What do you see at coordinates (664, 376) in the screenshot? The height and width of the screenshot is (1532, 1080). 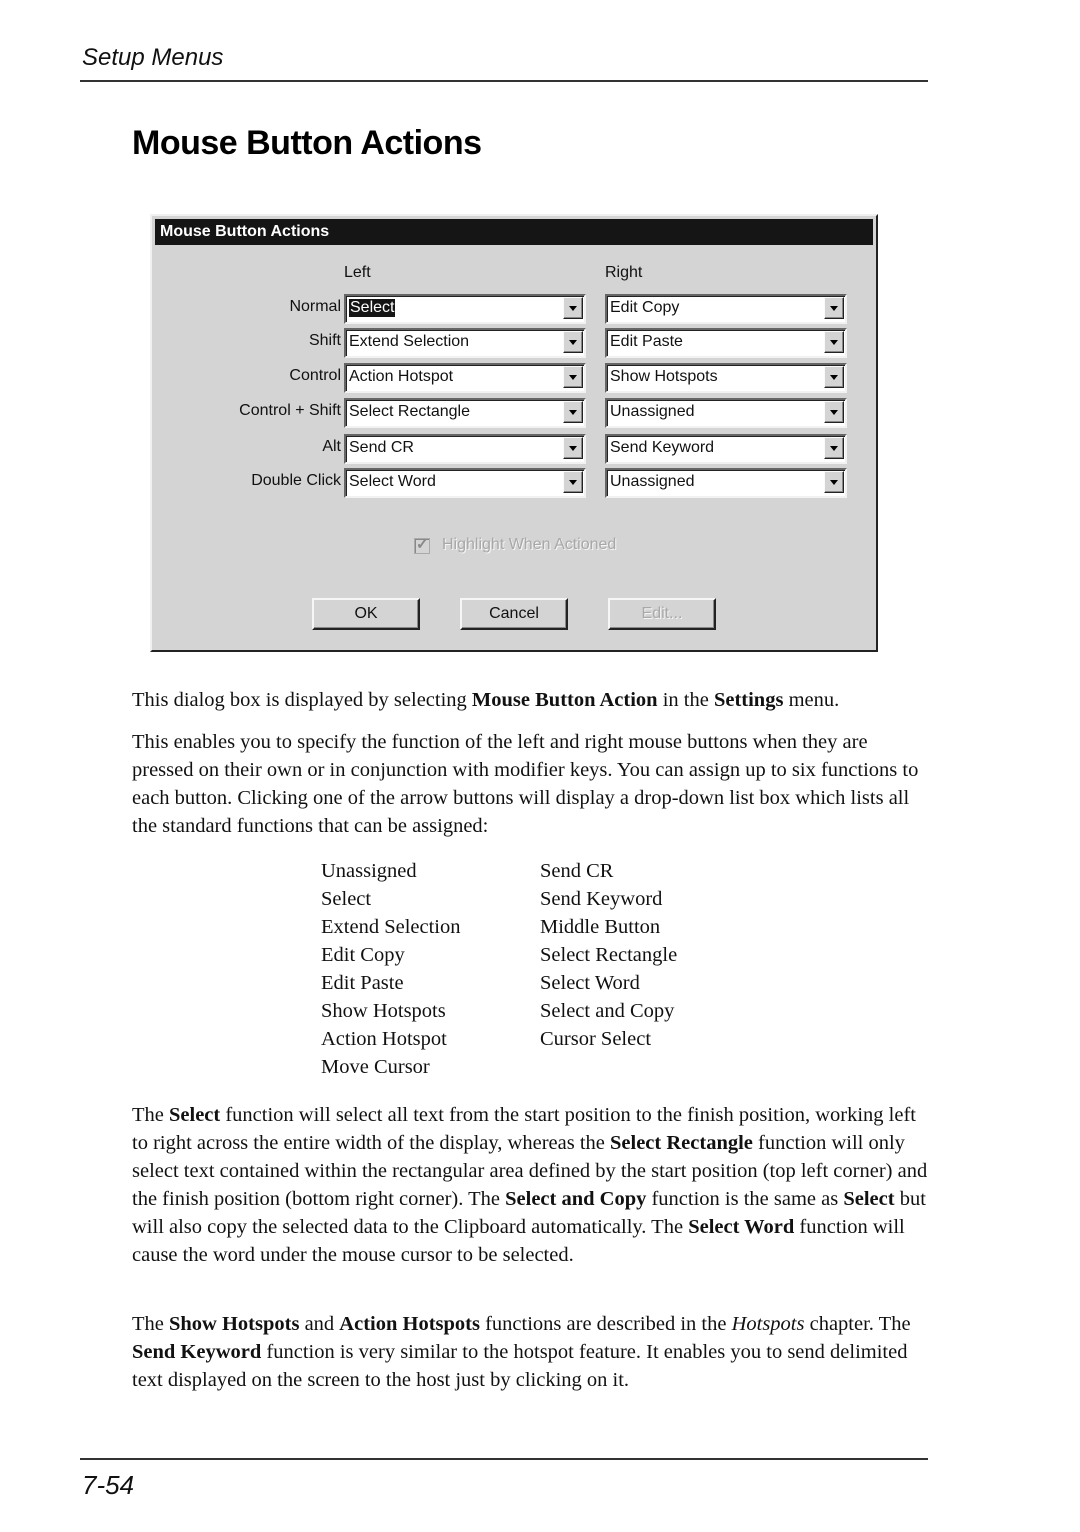 I see `dropdown-value: Show Hotspots` at bounding box center [664, 376].